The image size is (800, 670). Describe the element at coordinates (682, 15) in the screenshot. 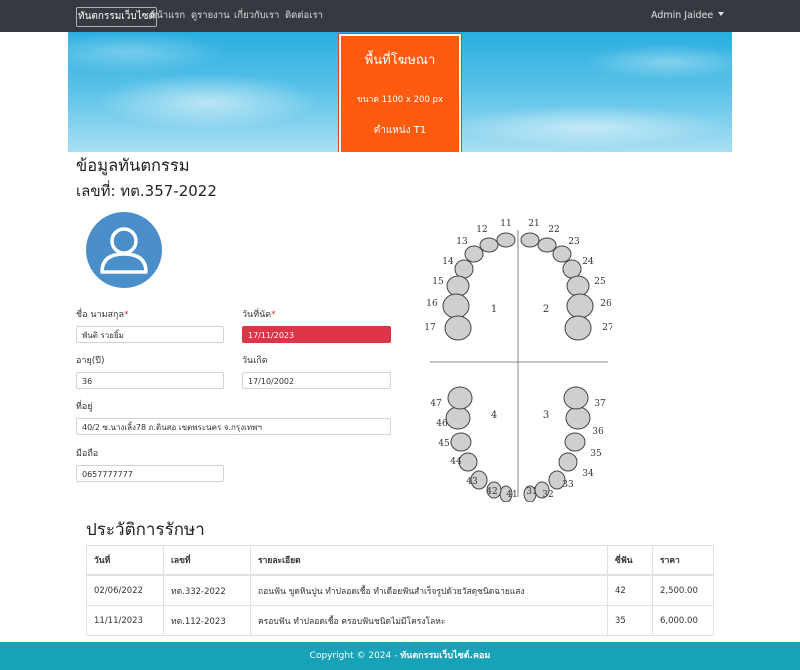

I see `user-name: Admin Jaidee` at that location.